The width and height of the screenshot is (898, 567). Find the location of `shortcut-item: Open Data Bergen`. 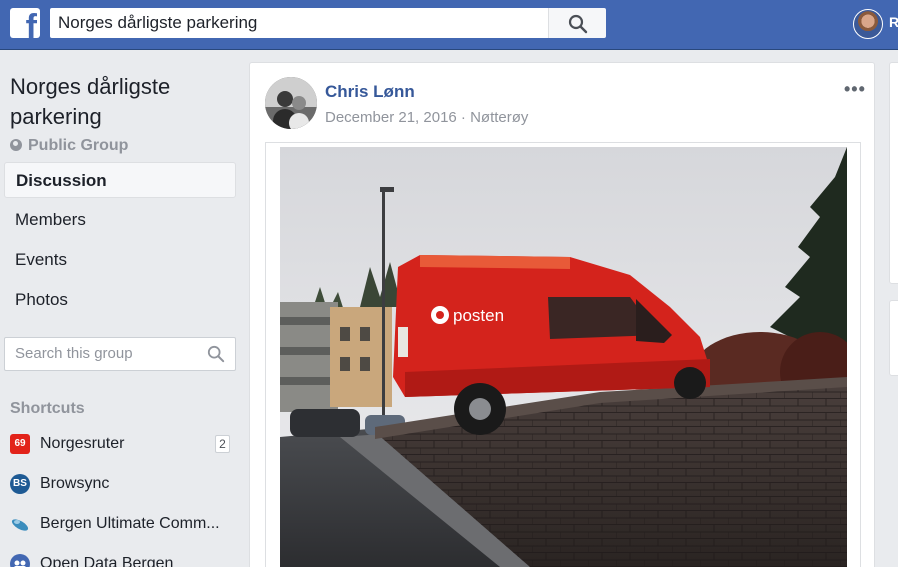

shortcut-item: Open Data Bergen is located at coordinates (124, 558).